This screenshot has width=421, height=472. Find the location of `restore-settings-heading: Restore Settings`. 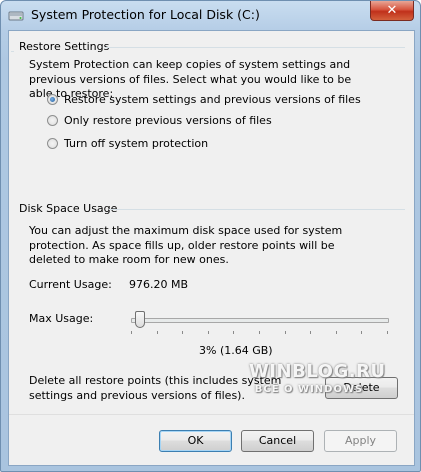

restore-settings-heading: Restore Settings is located at coordinates (64, 46).